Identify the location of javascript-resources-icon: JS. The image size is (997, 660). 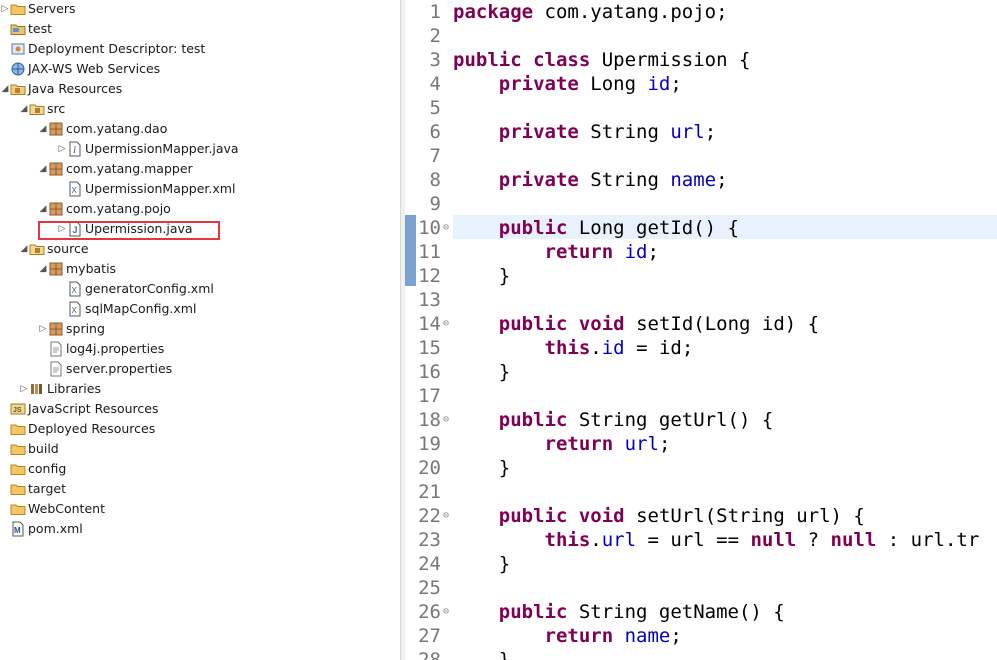
(18, 409).